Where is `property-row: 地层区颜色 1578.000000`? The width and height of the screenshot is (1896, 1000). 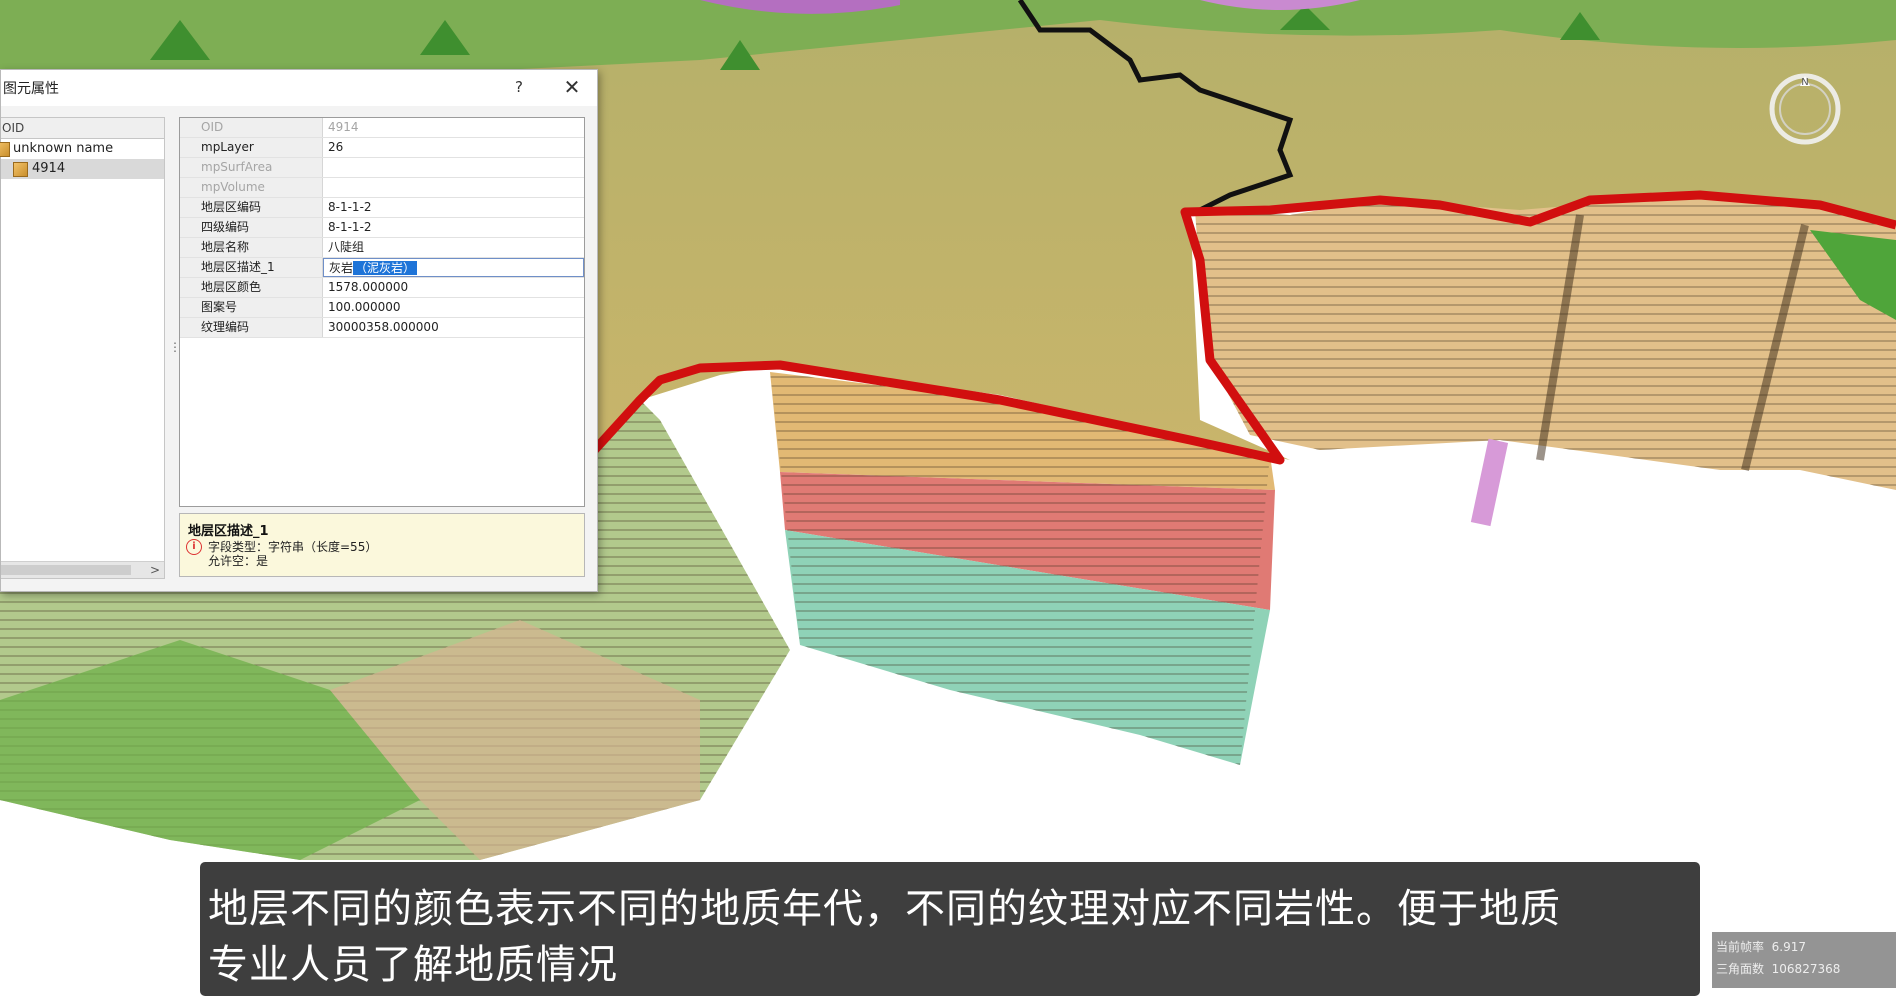
property-row: 地层区颜色 1578.000000 is located at coordinates (382, 288).